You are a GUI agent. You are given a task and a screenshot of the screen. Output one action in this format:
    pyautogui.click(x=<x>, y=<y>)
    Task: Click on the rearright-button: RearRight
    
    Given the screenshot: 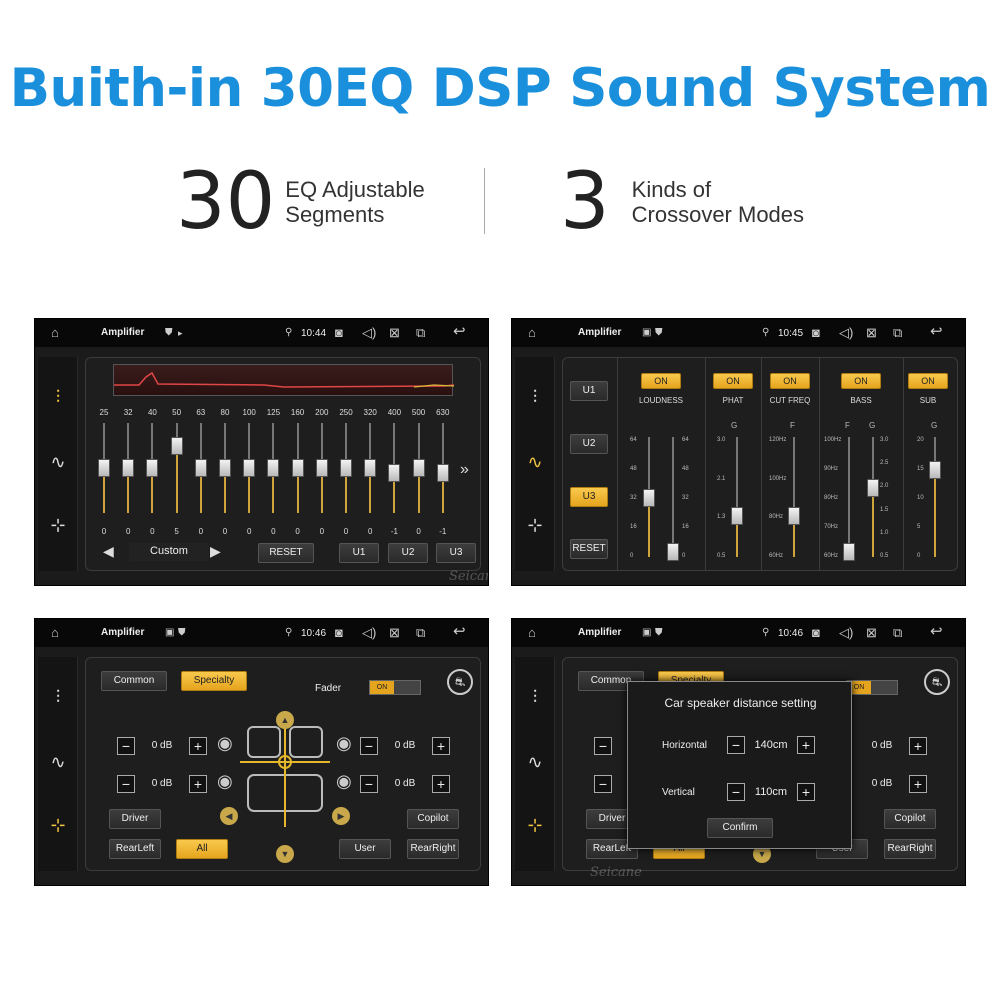 What is the action you would take?
    pyautogui.click(x=433, y=849)
    